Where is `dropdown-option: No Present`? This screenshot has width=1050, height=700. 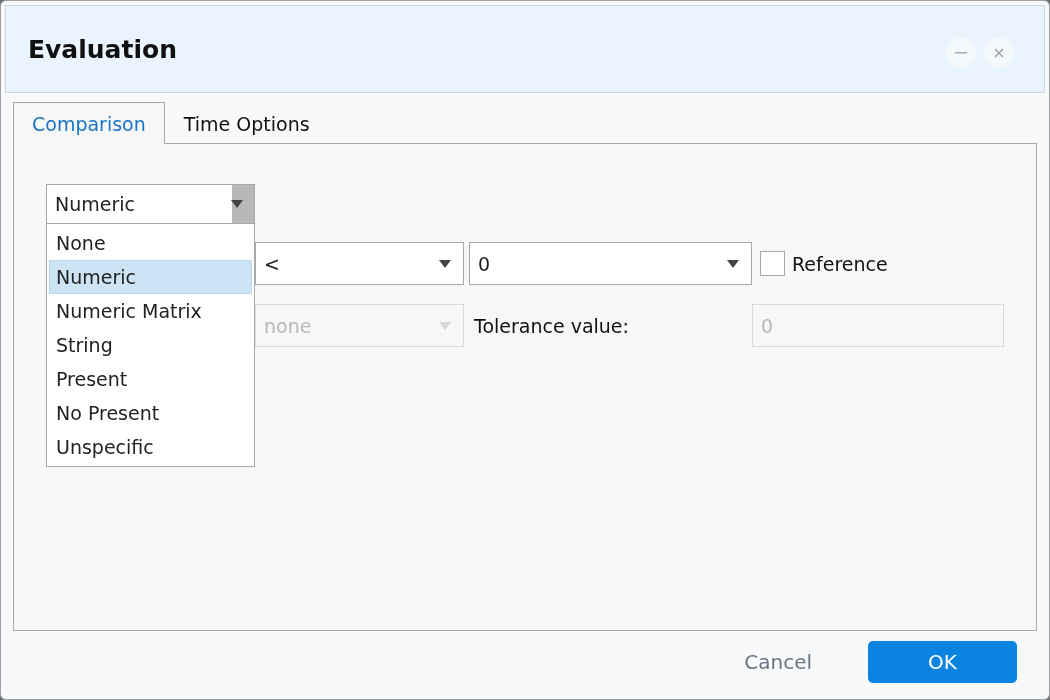 dropdown-option: No Present is located at coordinates (150, 413).